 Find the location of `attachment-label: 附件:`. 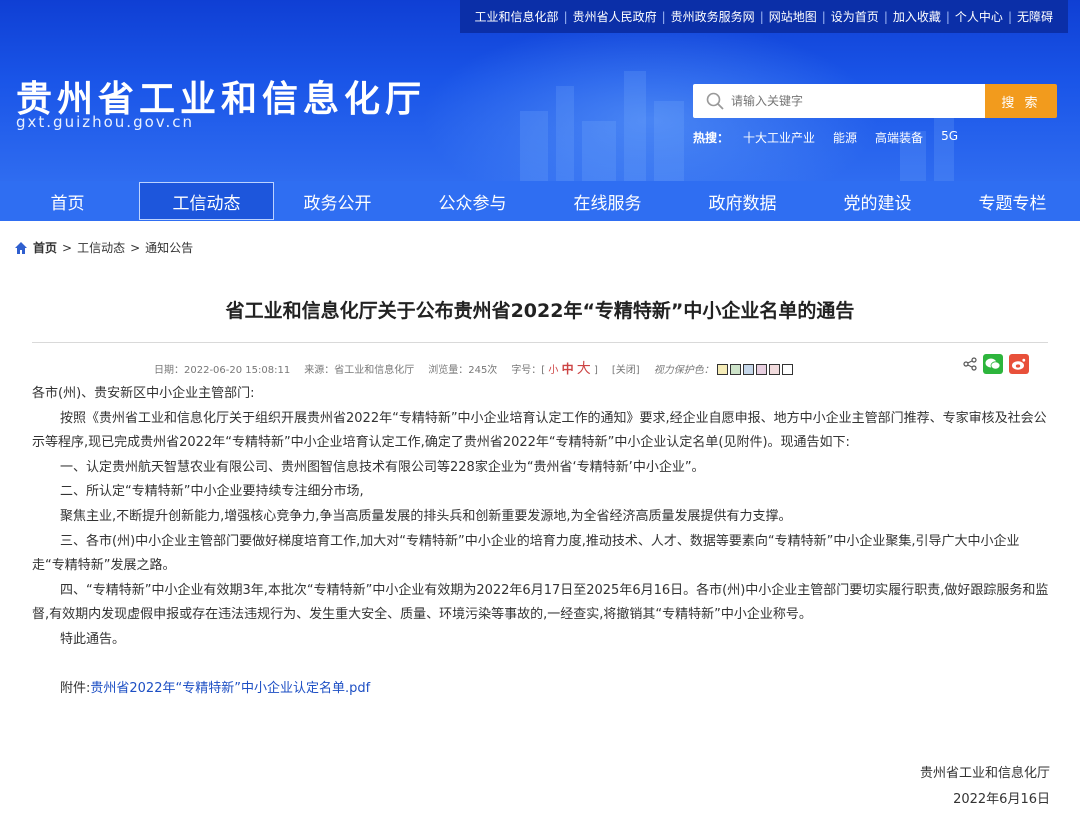

attachment-label: 附件: is located at coordinates (75, 689).